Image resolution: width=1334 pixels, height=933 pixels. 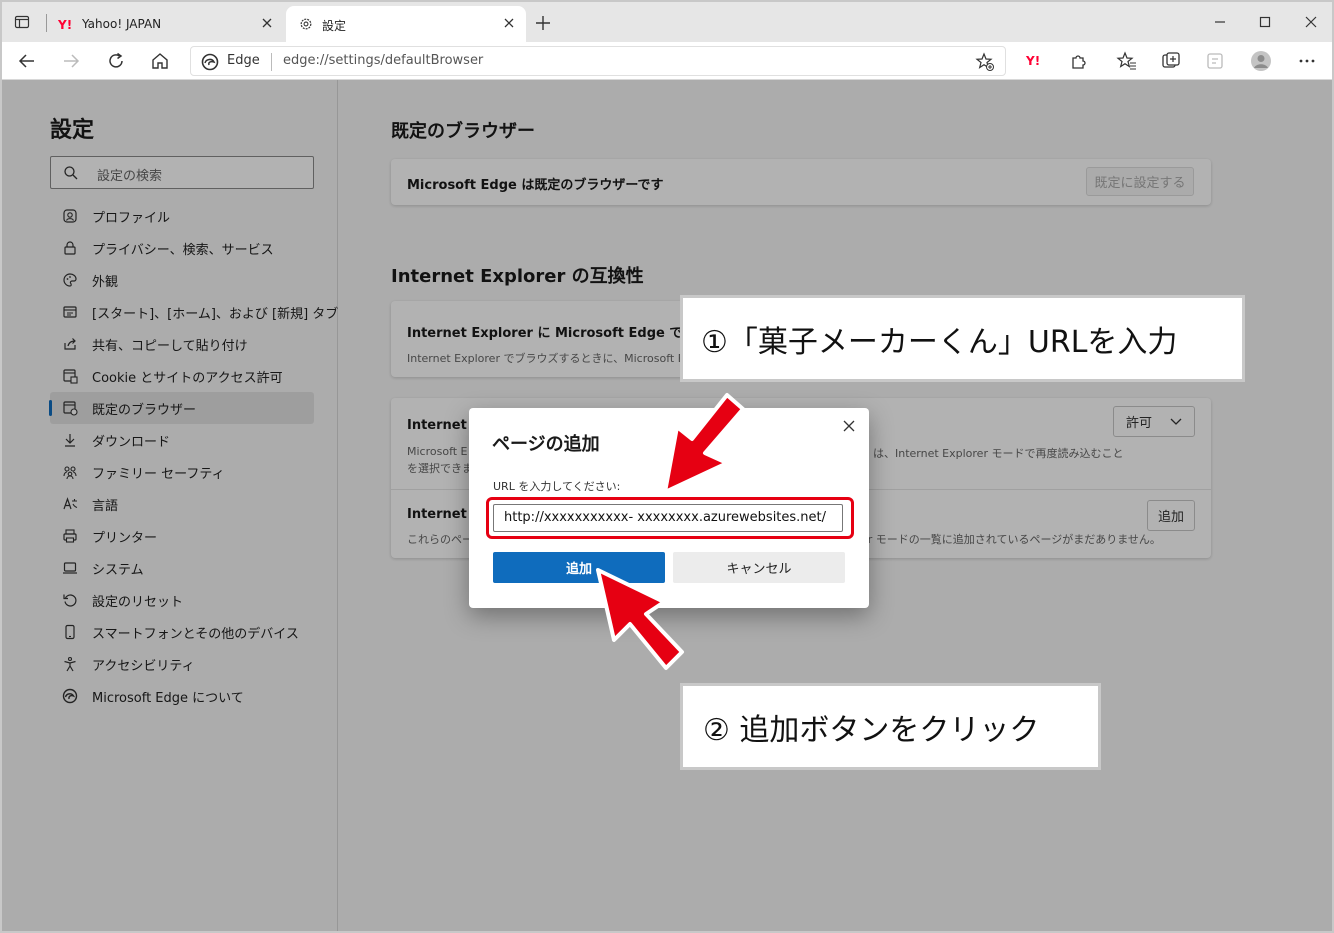 What do you see at coordinates (306, 24) in the screenshot?
I see `gear-icon` at bounding box center [306, 24].